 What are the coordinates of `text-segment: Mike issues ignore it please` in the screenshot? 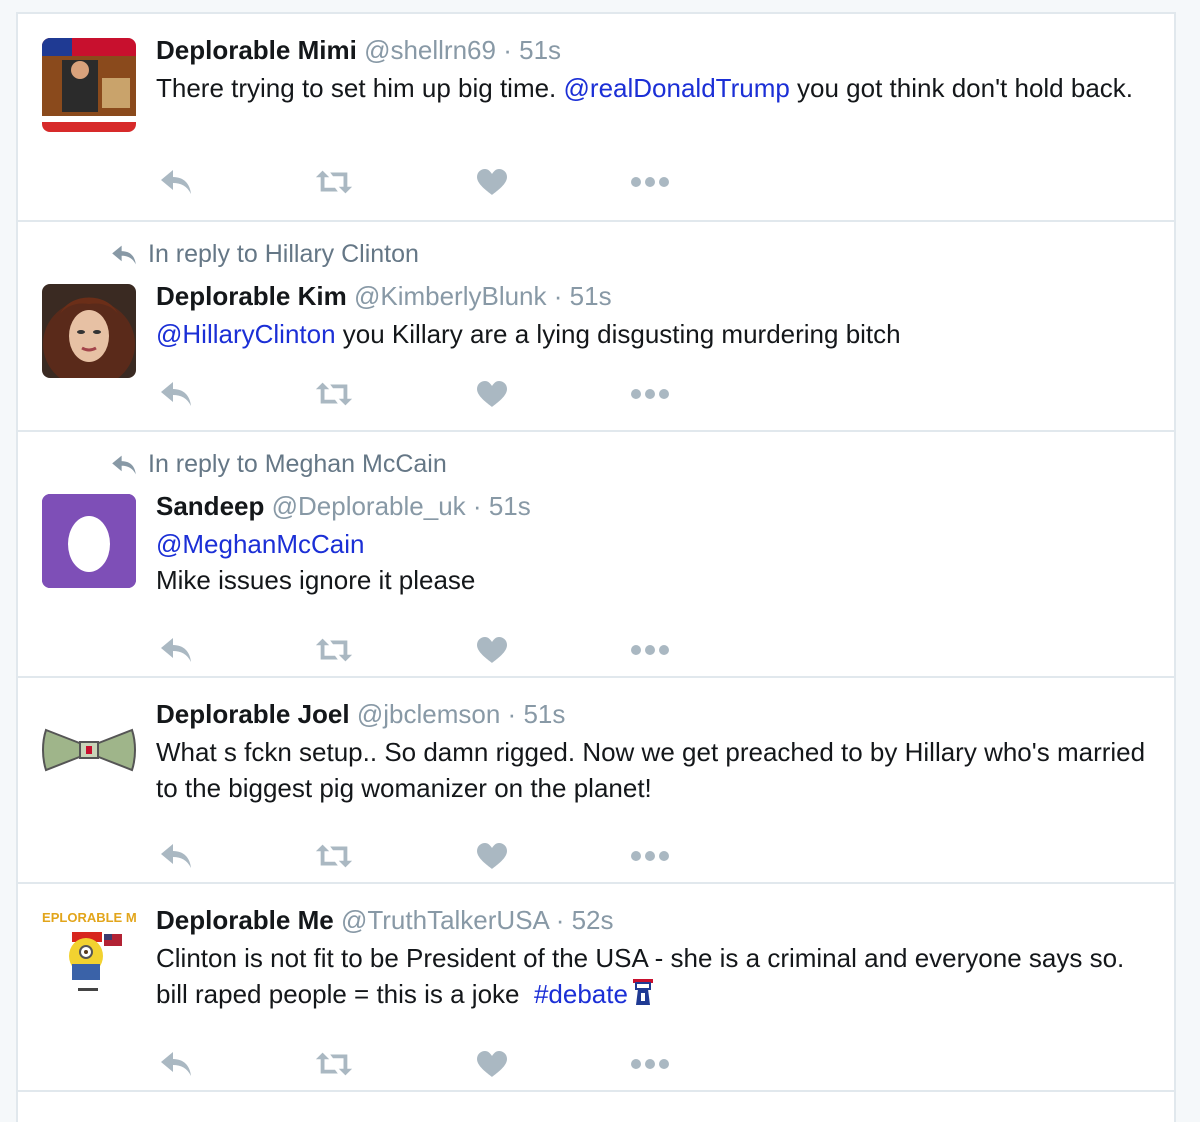 It's located at (316, 580).